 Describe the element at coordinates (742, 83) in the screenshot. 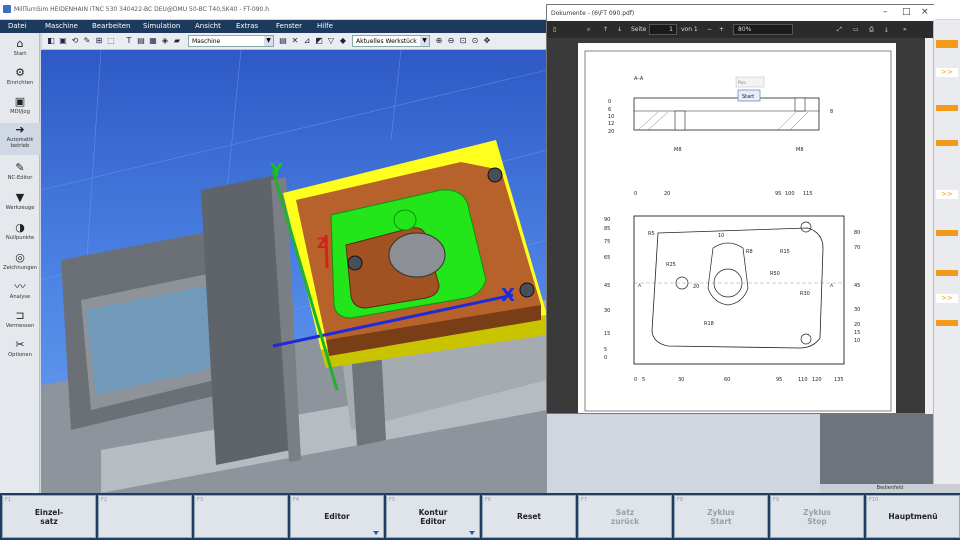

I see `popup-field: Pos.` at that location.